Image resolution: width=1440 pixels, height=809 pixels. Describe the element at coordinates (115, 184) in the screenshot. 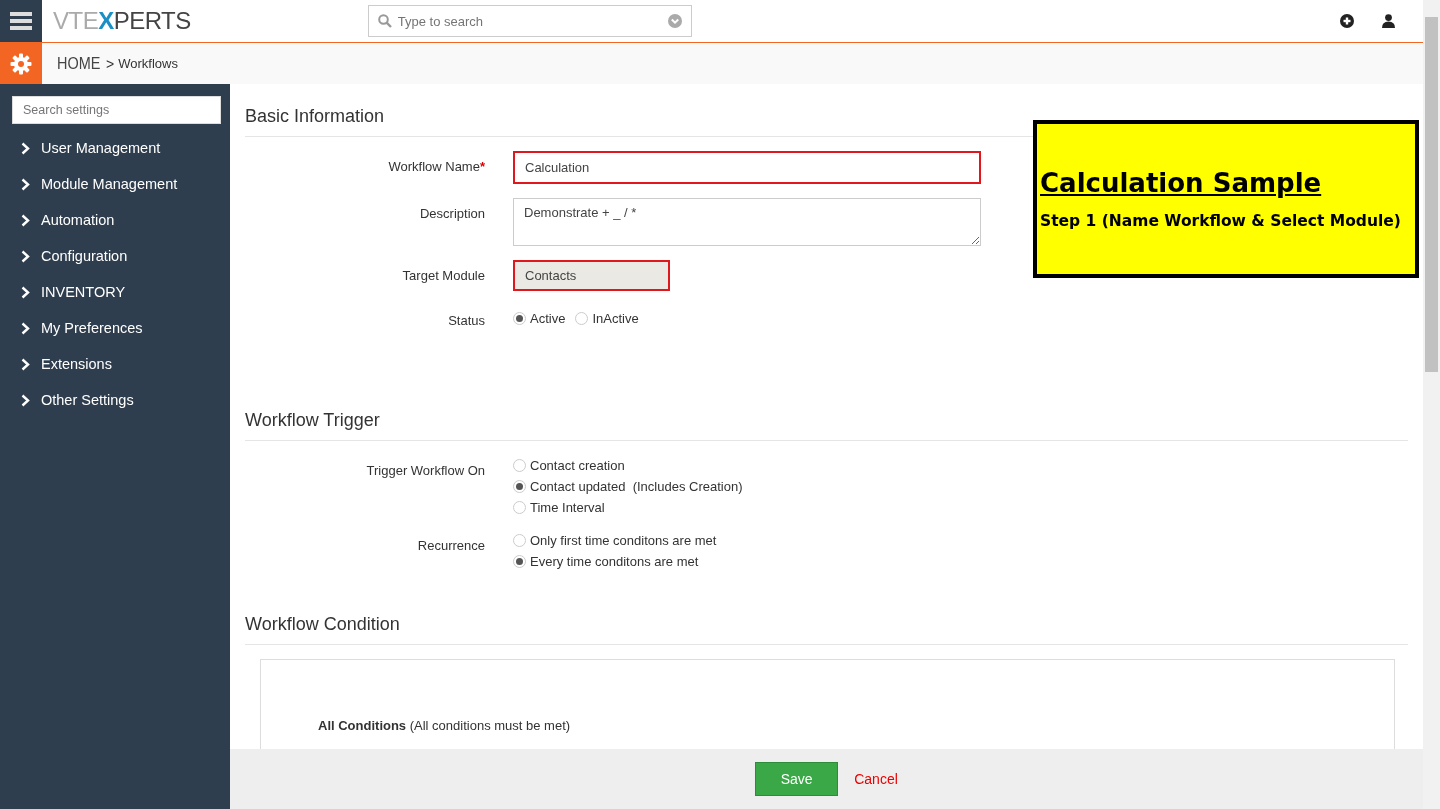

I see `sidebar-item: Module Management` at that location.